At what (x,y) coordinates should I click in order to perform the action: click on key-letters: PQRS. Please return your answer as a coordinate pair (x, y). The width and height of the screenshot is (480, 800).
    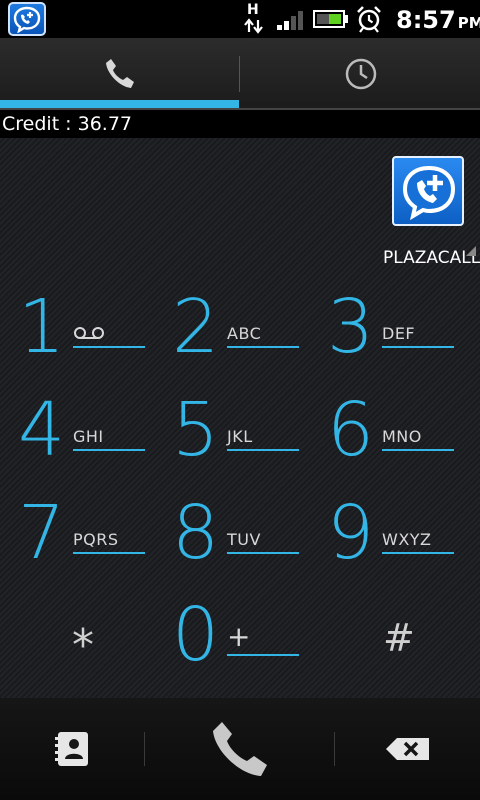
    Looking at the image, I should click on (96, 539).